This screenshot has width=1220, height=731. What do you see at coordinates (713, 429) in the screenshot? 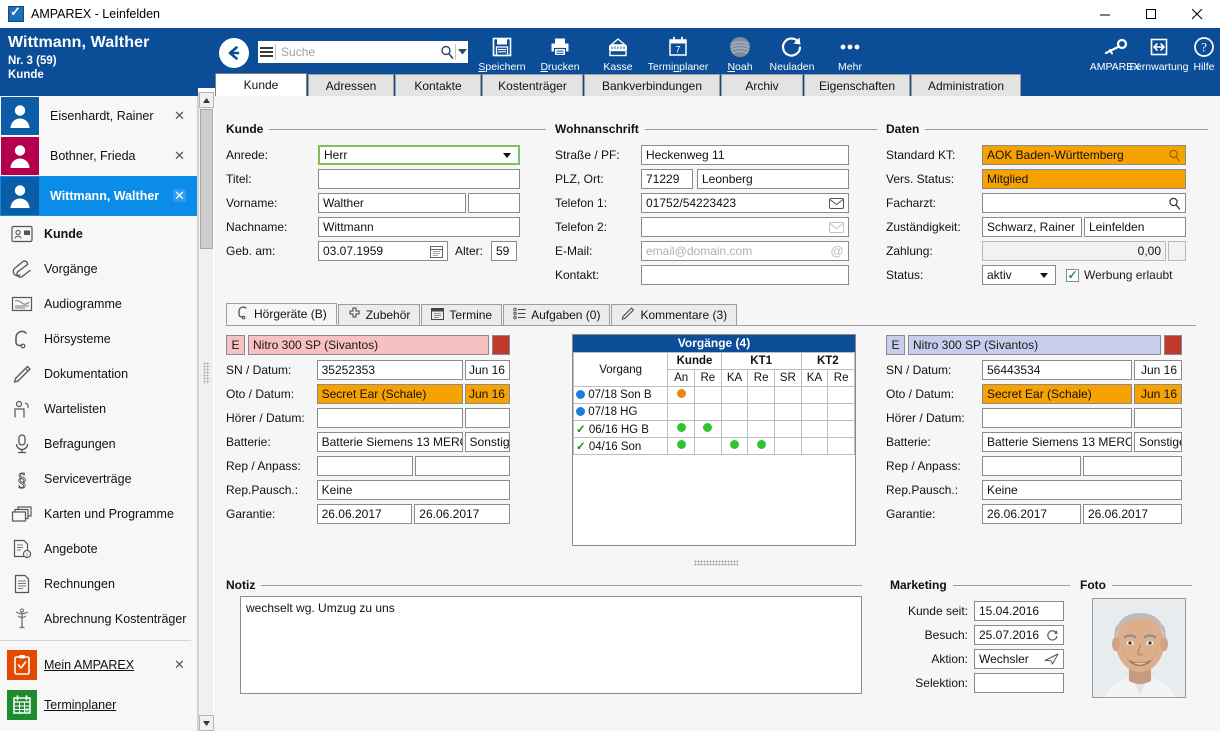
I see `table-row: ✓ 06/16 HG B` at bounding box center [713, 429].